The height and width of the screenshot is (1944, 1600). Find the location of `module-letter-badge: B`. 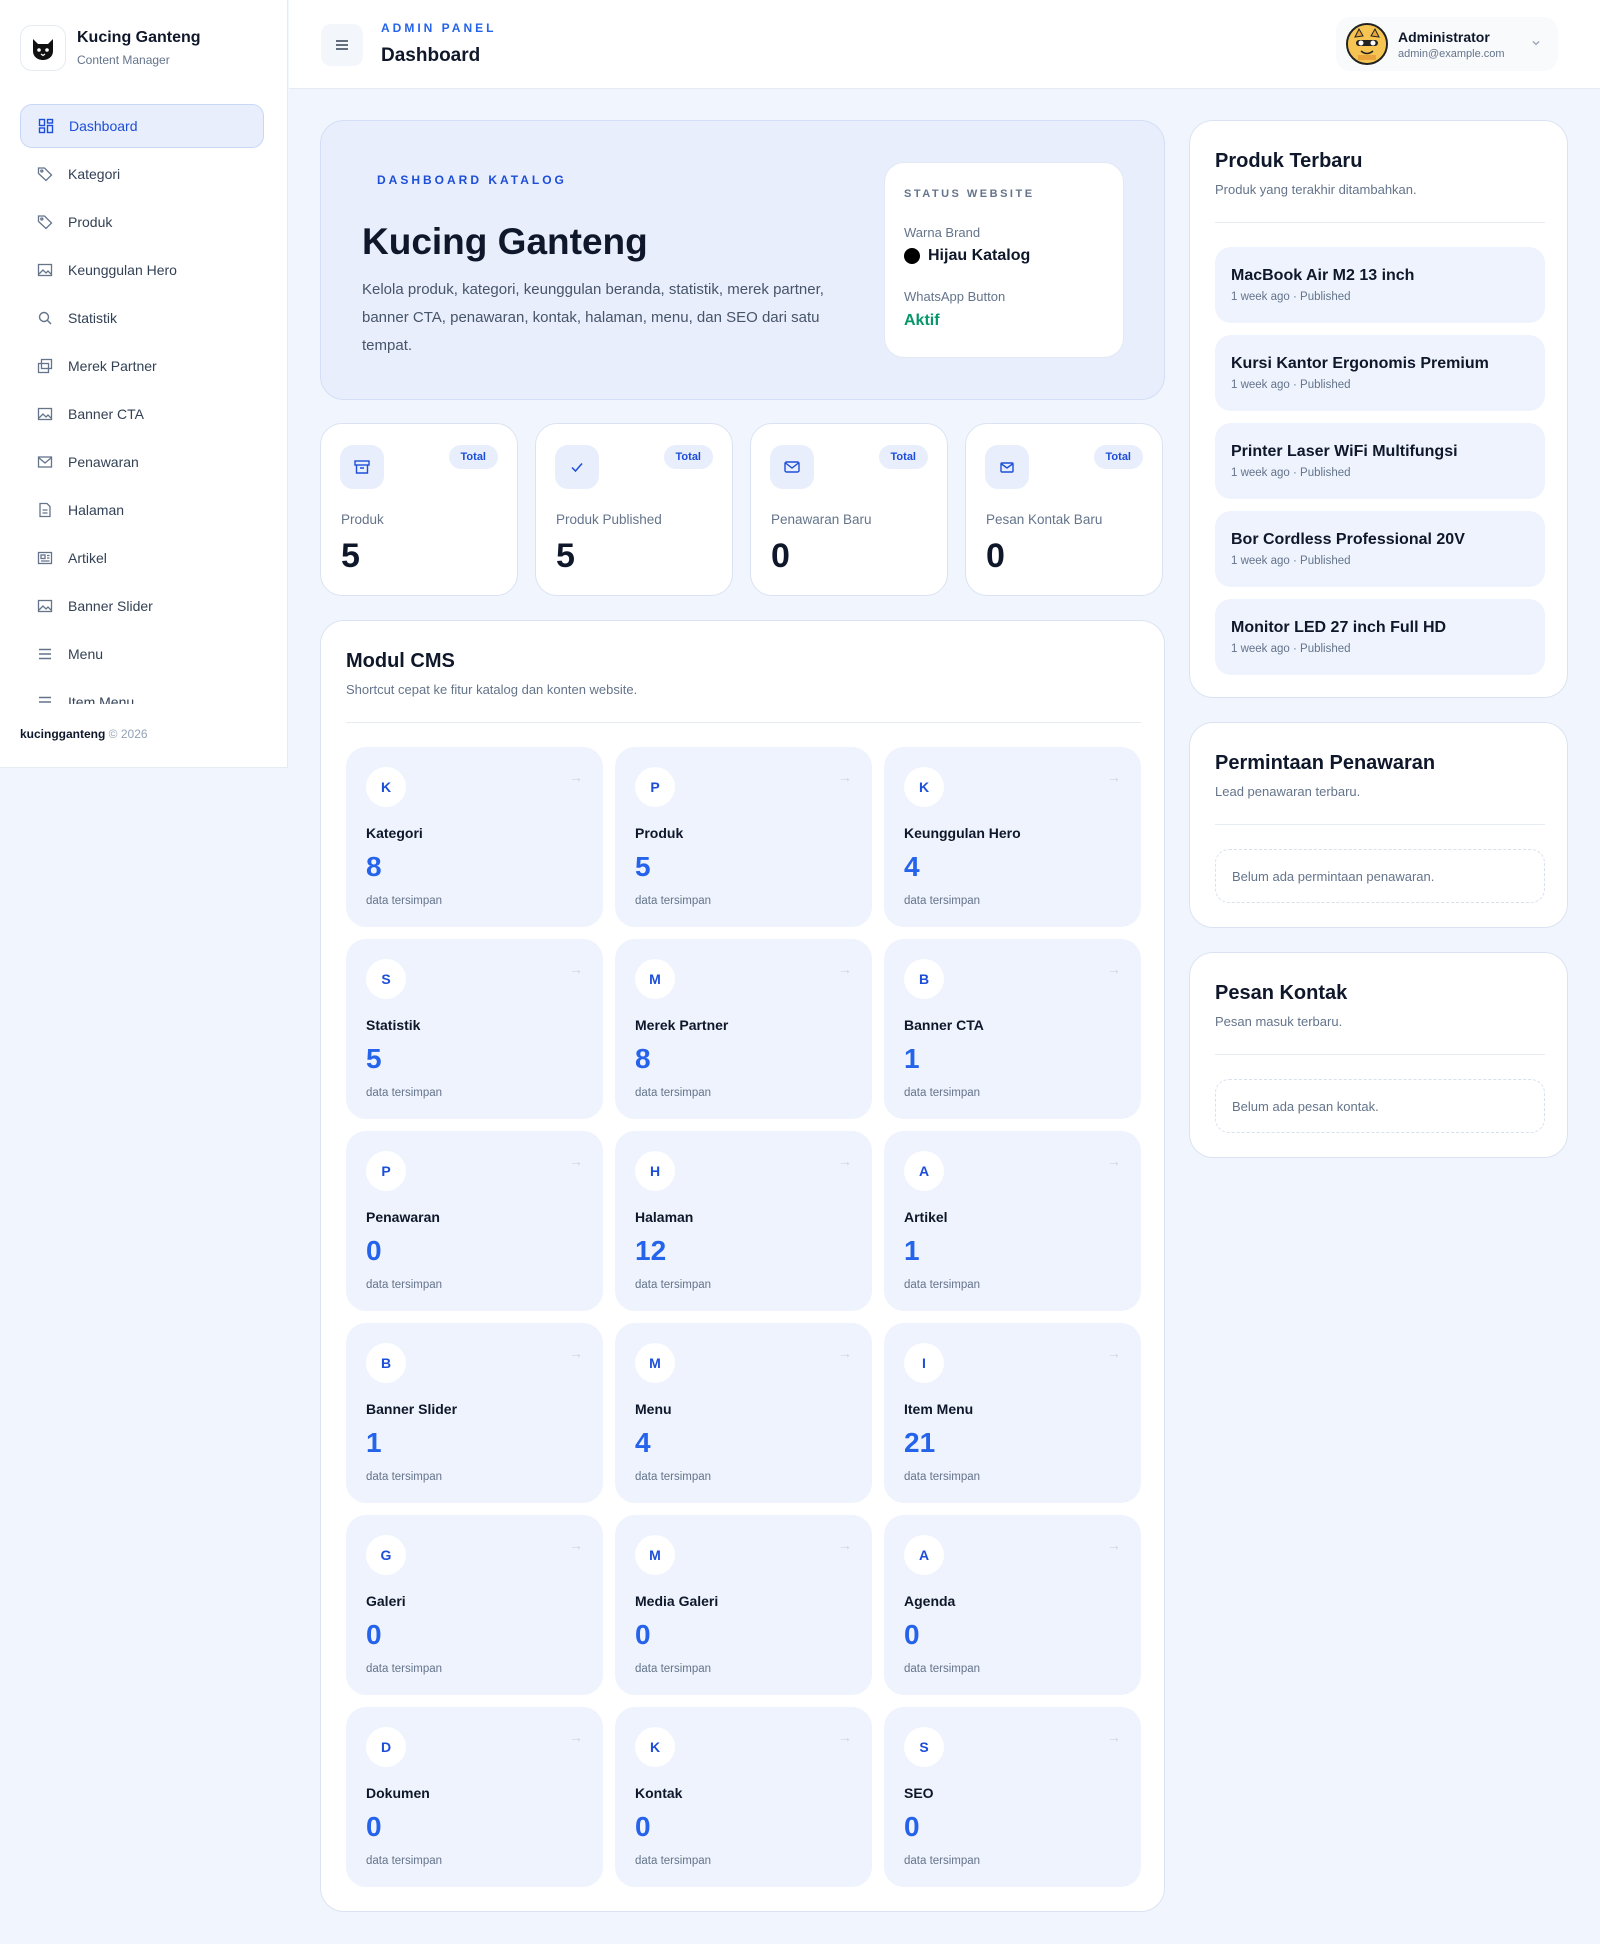

module-letter-badge: B is located at coordinates (386, 1363).